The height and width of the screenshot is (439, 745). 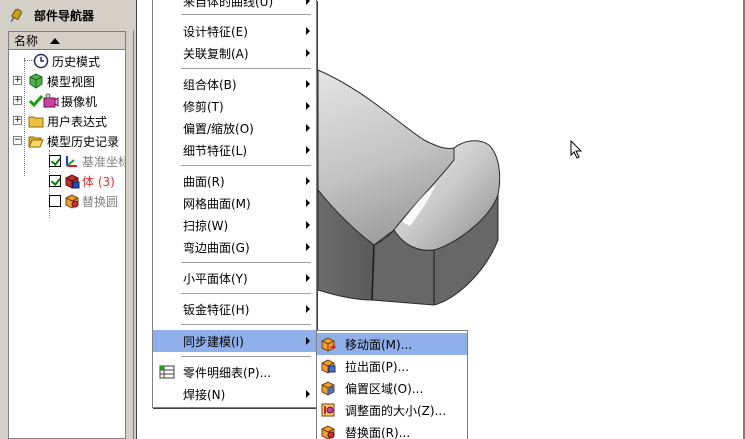 What do you see at coordinates (328, 388) in the screenshot?
I see `offset-region-icon` at bounding box center [328, 388].